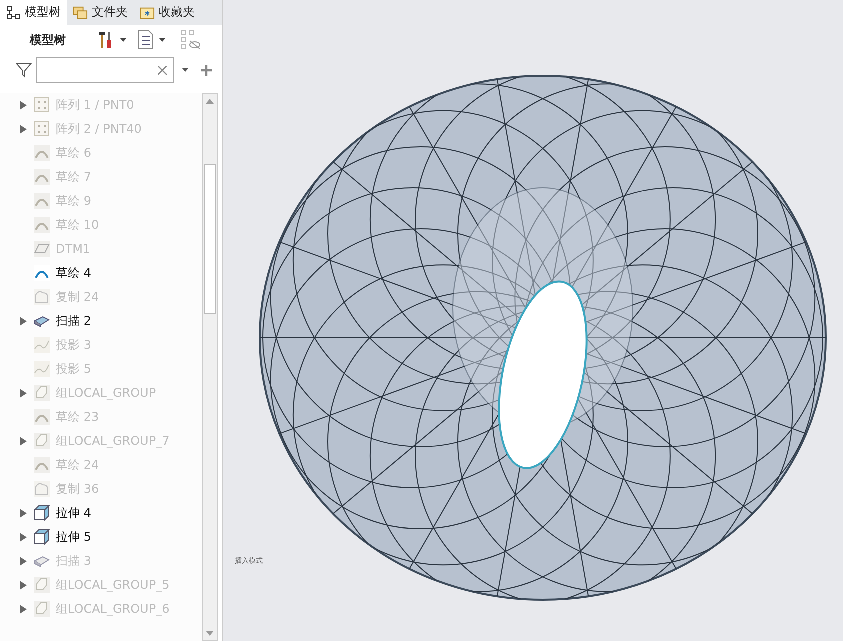 The image size is (843, 641). Describe the element at coordinates (74, 513) in the screenshot. I see `tree-item: 拉伸 4` at that location.